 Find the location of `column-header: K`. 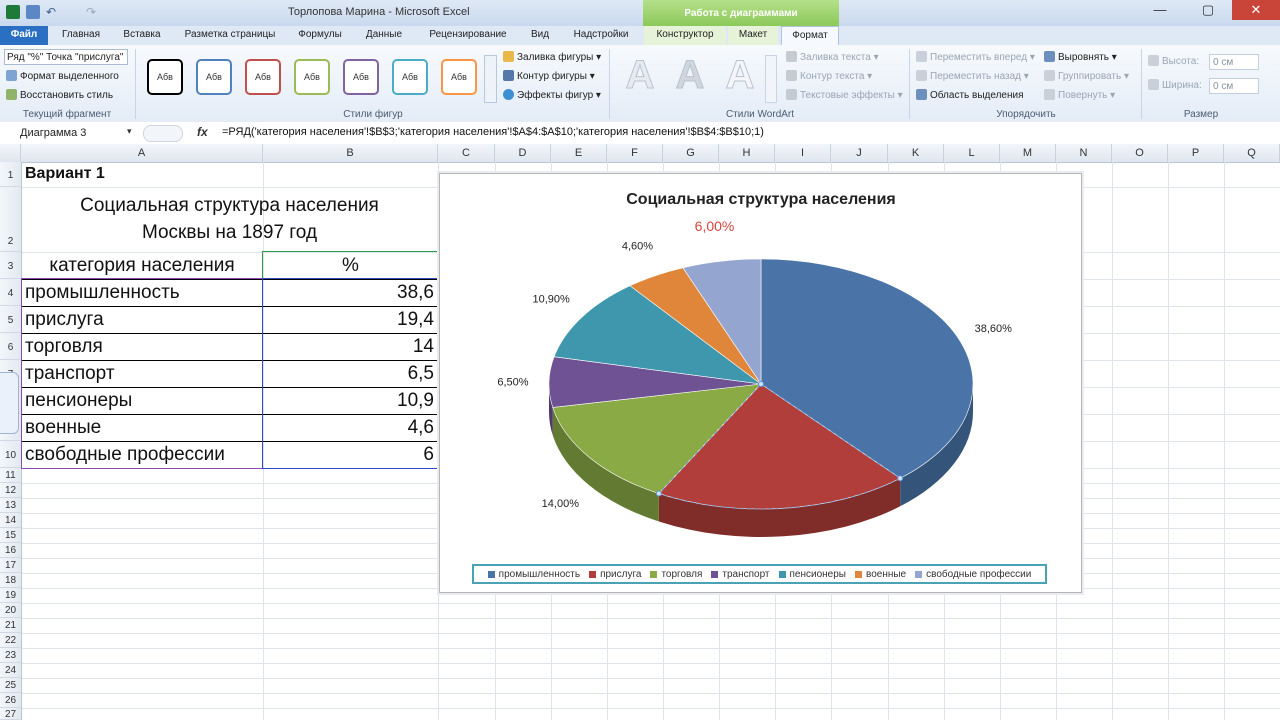

column-header: K is located at coordinates (916, 153).